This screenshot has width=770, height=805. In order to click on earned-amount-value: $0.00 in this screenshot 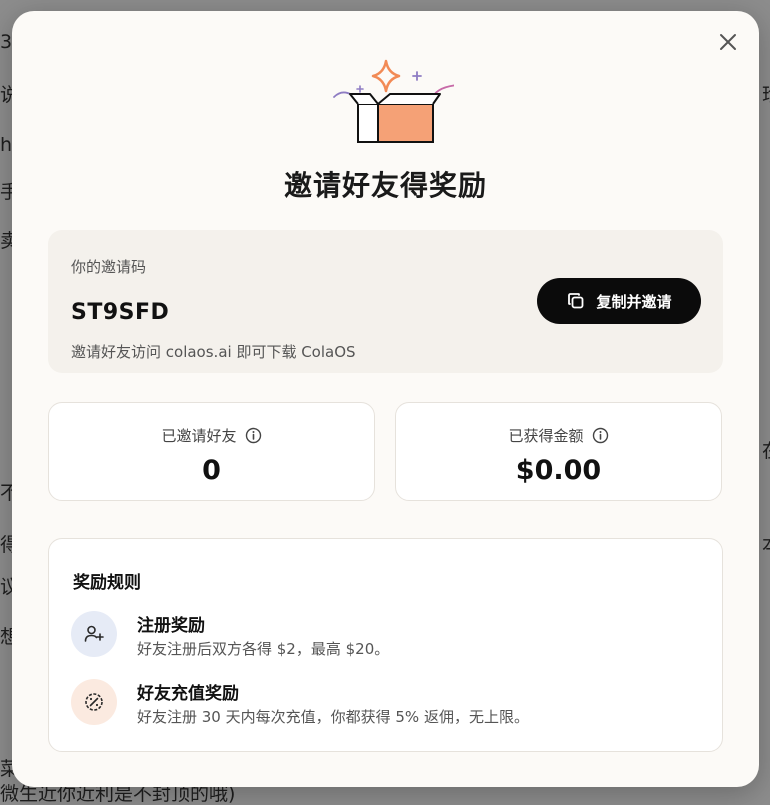, I will do `click(558, 470)`.